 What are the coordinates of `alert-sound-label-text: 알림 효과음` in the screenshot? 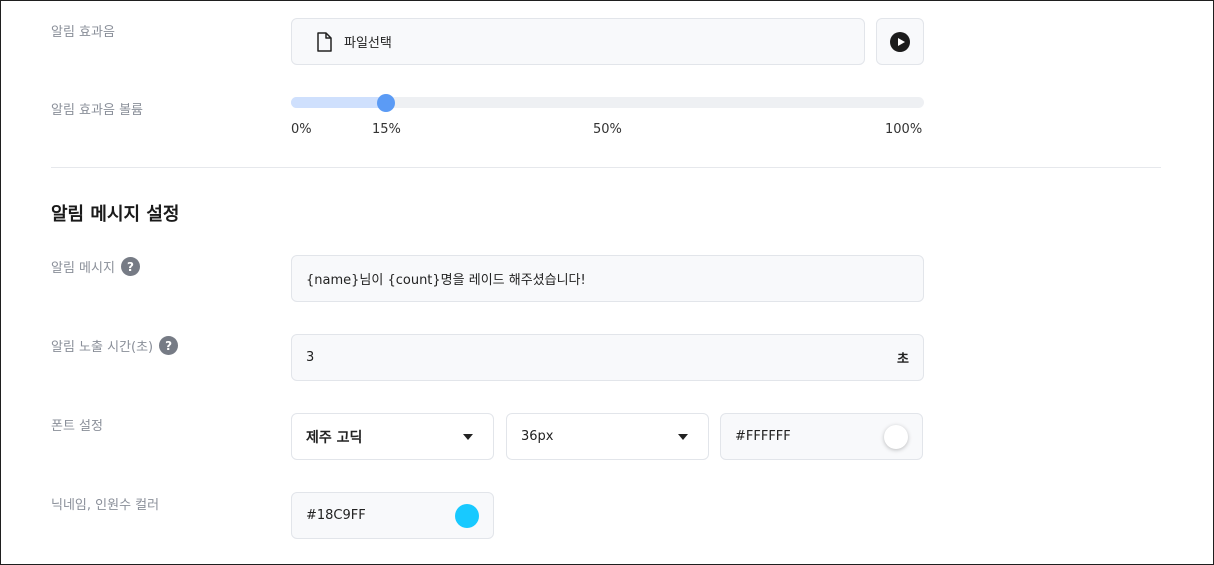 It's located at (83, 32).